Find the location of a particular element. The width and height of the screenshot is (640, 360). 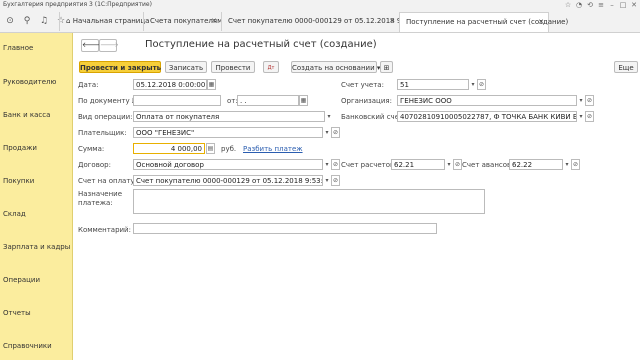

back-button: 🡐 is located at coordinates (91, 45).